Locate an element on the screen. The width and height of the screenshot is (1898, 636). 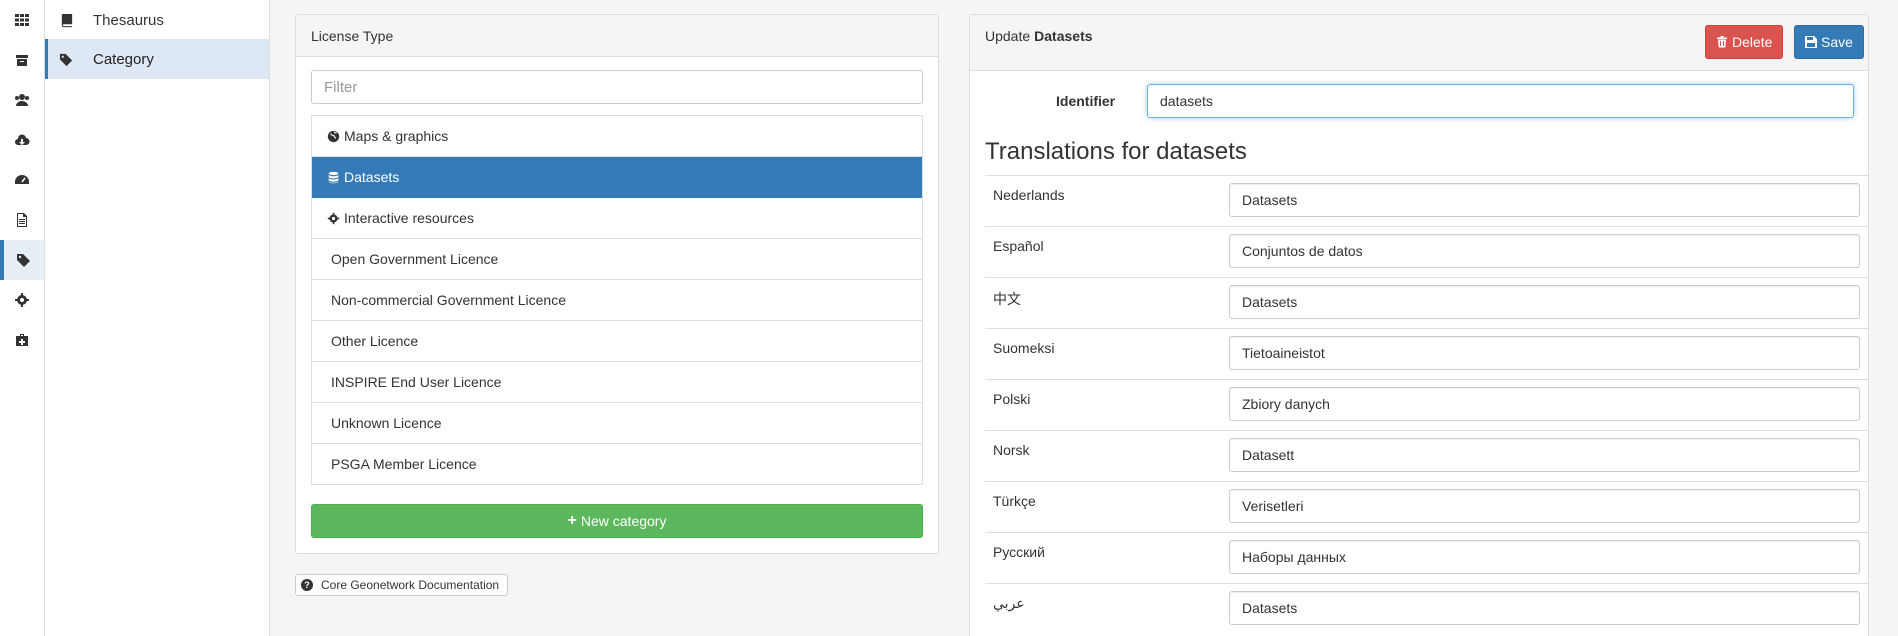
translation-row: Polski is located at coordinates (1427, 404).